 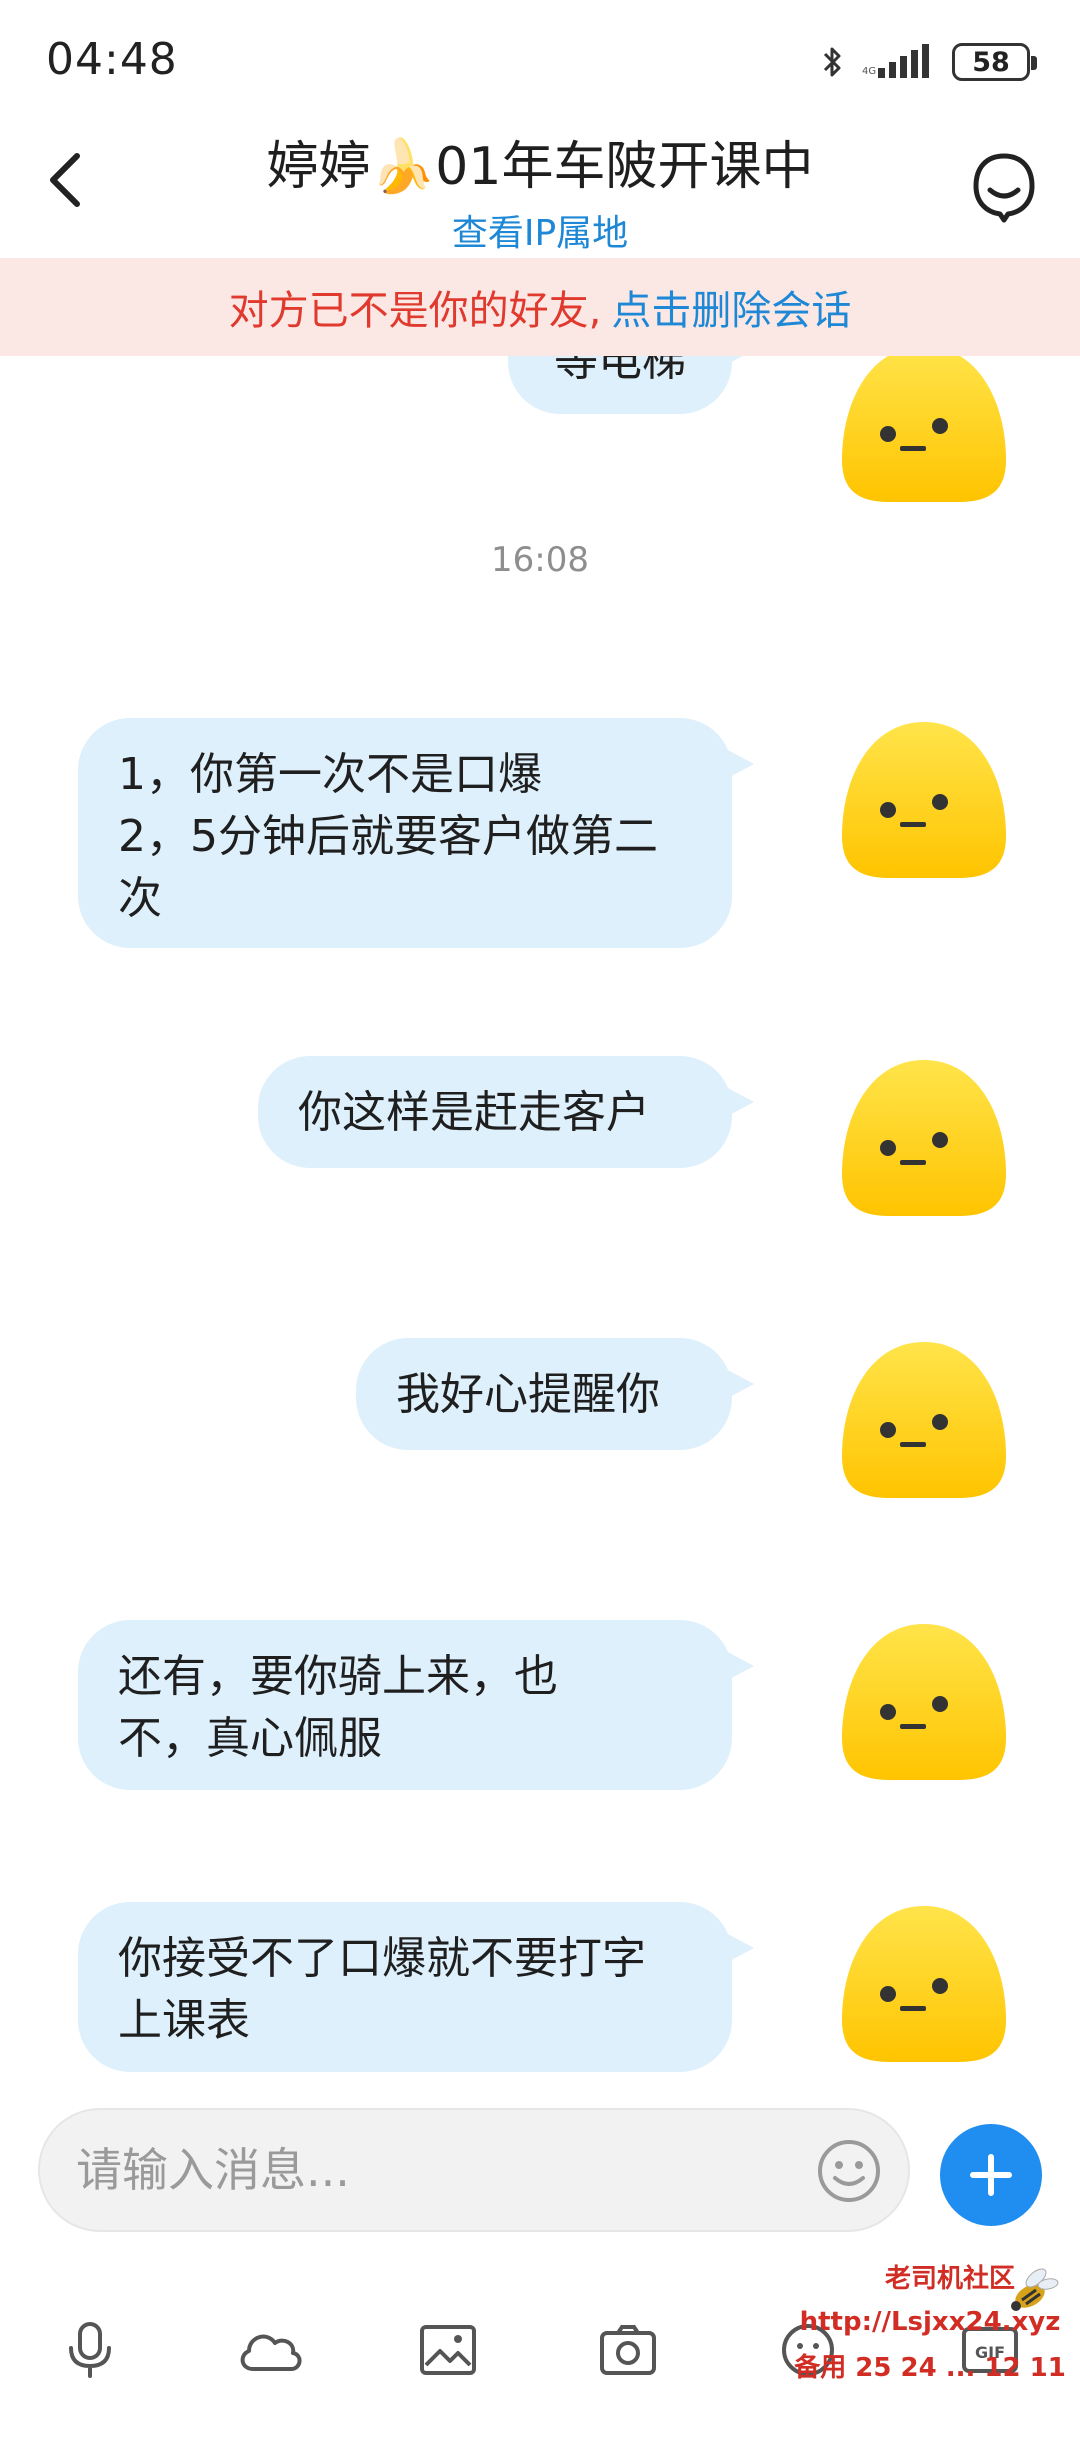 I want to click on input-bar, so click(x=540, y=2171).